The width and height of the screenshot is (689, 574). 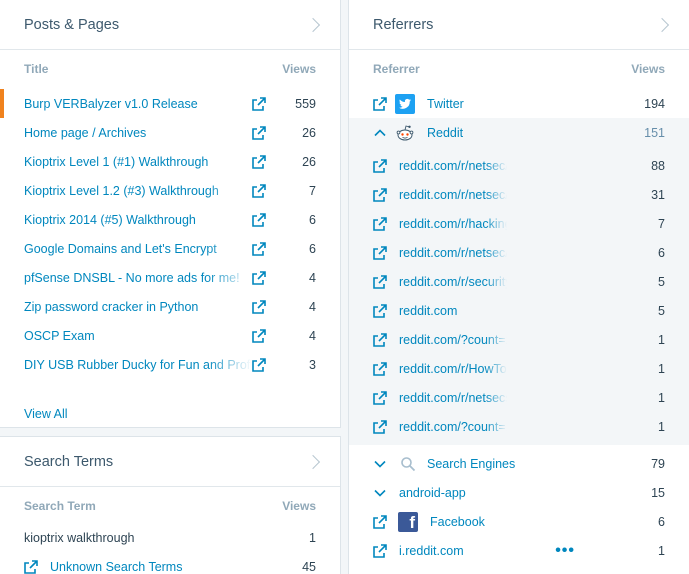 What do you see at coordinates (661, 310) in the screenshot?
I see `reddit-child-views: 5` at bounding box center [661, 310].